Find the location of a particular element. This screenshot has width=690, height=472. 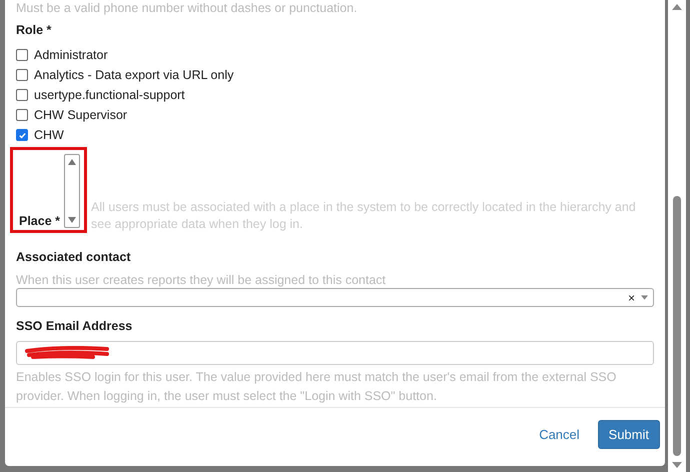

checkbox-label: Administrator is located at coordinates (71, 55).